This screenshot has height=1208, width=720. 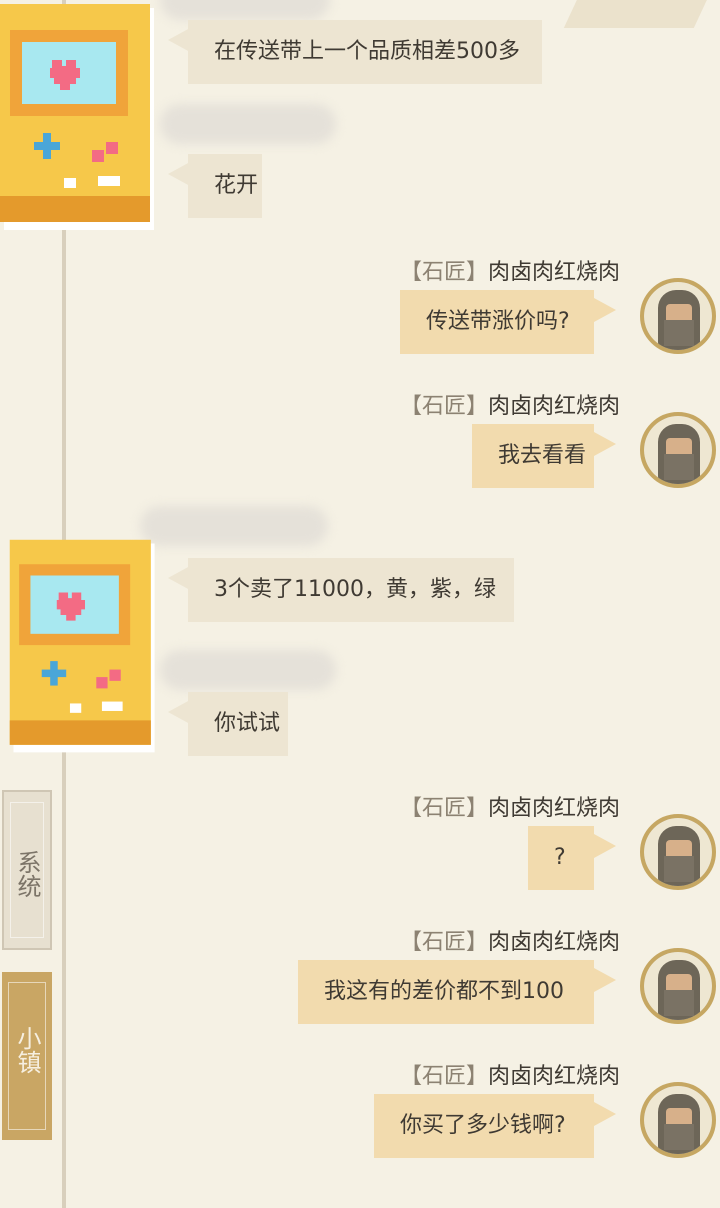 What do you see at coordinates (533, 456) in the screenshot?
I see `chat-bubble: 我去看看` at bounding box center [533, 456].